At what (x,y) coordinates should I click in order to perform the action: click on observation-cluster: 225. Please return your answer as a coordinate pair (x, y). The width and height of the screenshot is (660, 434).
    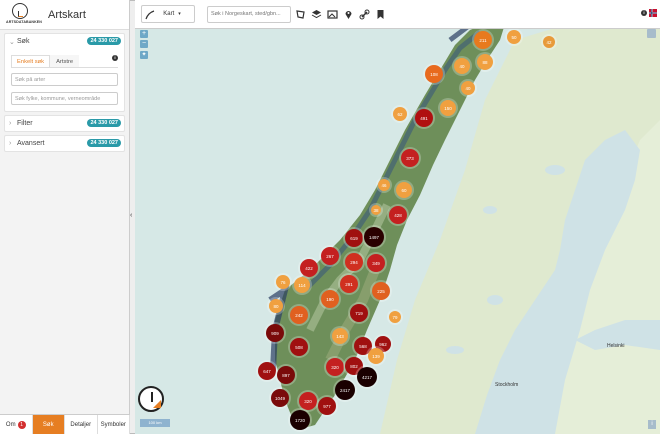
    Looking at the image, I should click on (381, 291).